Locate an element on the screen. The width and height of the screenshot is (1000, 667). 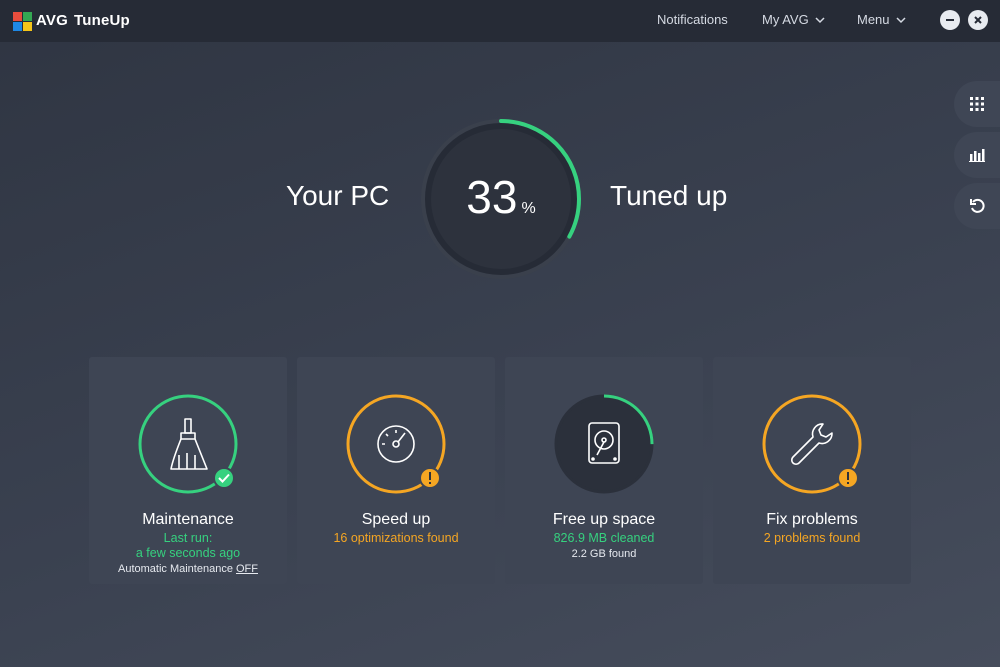
maintenance-title: Maintenance is located at coordinates (188, 519).